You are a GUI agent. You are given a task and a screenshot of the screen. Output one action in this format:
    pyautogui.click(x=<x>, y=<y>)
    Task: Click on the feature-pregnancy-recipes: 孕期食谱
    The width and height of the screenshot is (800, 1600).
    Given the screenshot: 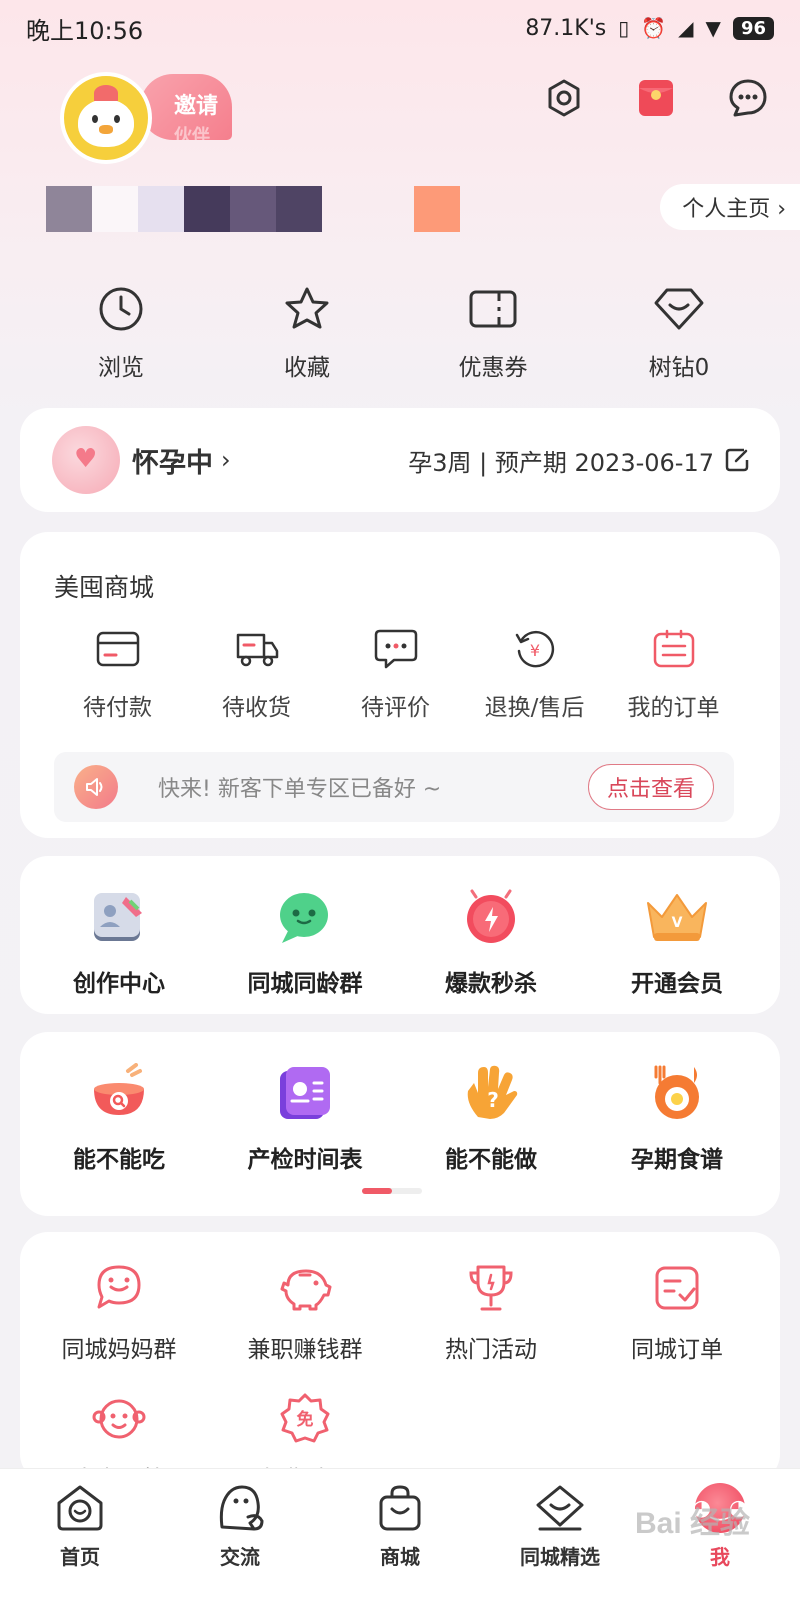 What is the action you would take?
    pyautogui.click(x=677, y=1118)
    